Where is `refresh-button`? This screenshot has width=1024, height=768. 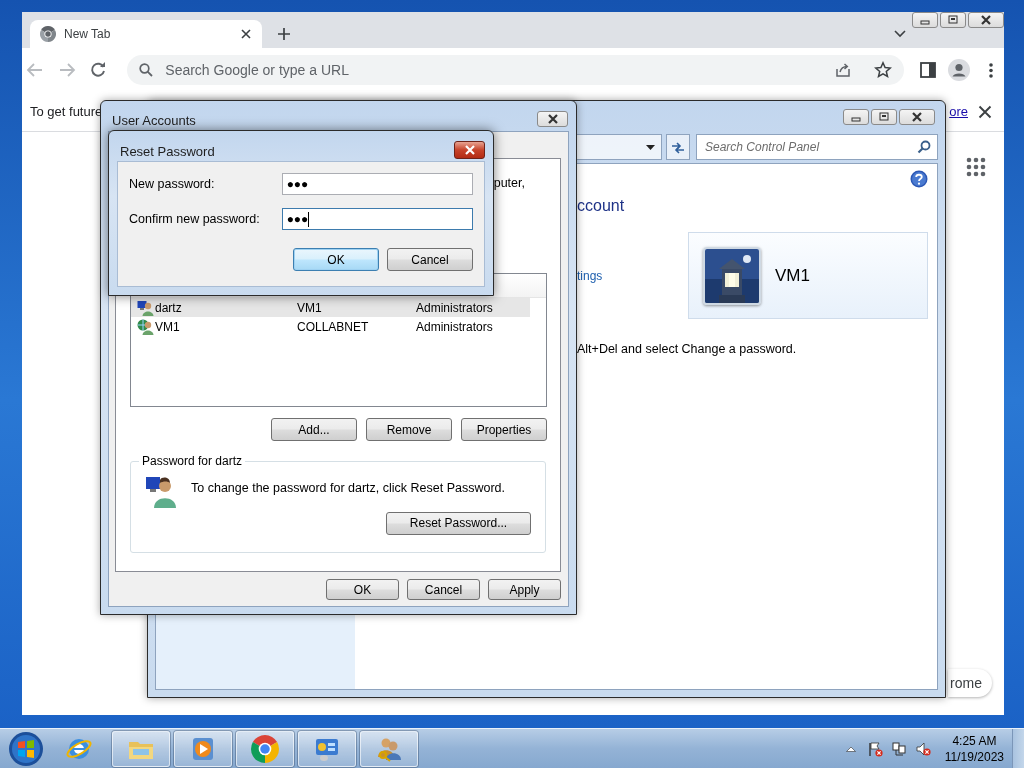
refresh-button is located at coordinates (678, 147).